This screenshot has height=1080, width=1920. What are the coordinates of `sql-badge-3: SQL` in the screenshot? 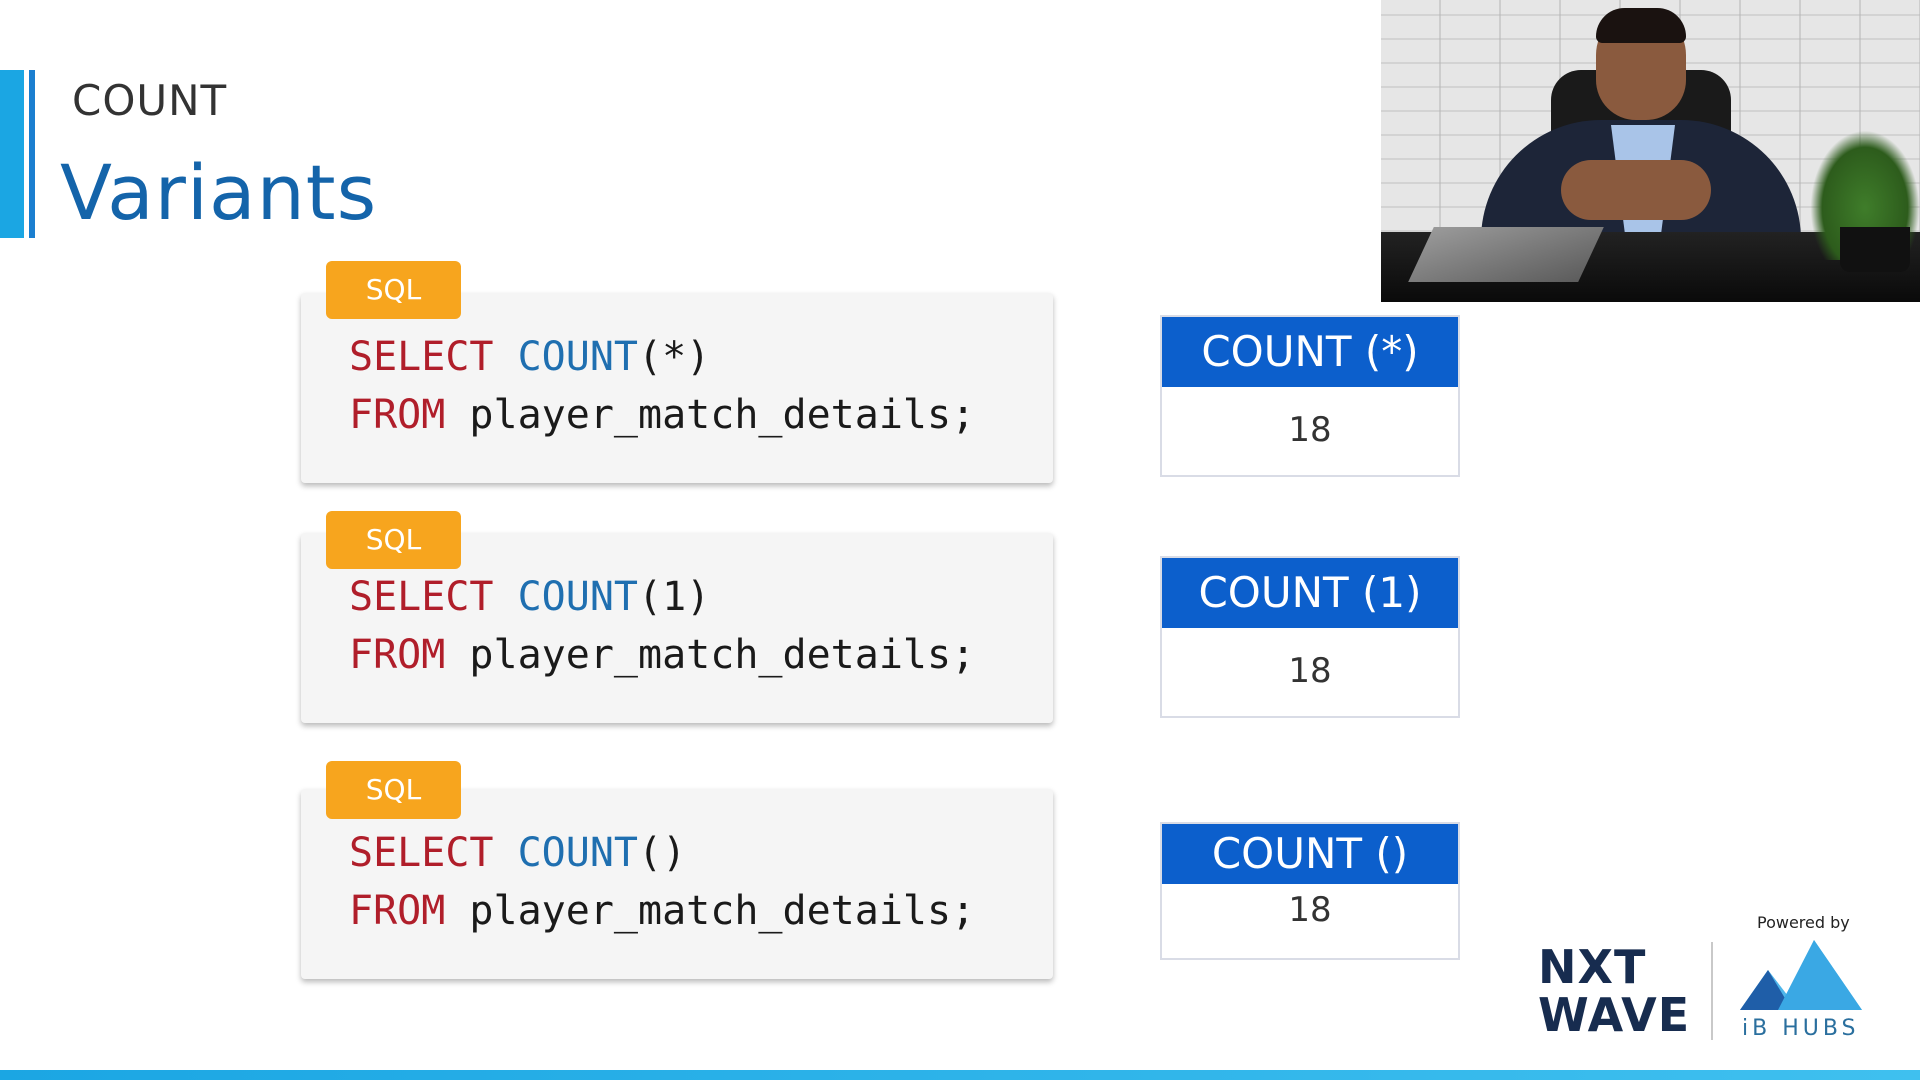 It's located at (393, 790).